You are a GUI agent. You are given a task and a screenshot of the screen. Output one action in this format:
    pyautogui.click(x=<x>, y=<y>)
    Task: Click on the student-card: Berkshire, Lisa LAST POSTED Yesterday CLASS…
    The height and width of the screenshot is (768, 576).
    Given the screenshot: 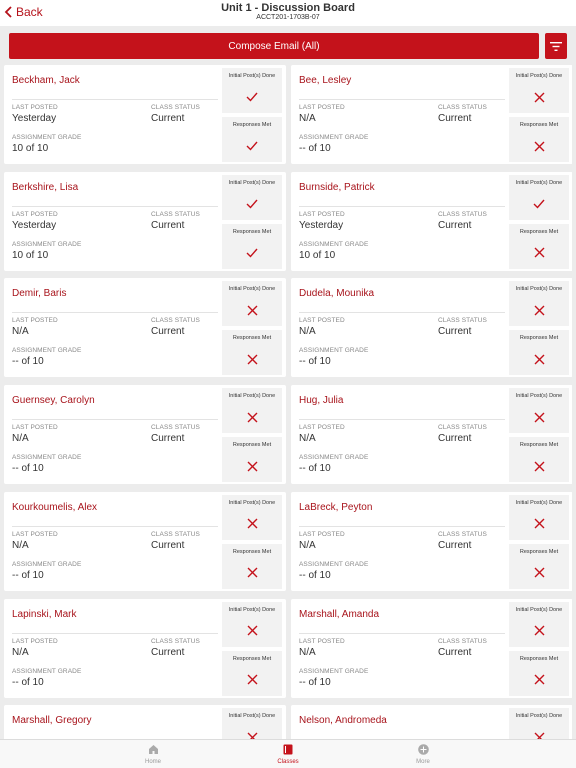 What is the action you would take?
    pyautogui.click(x=145, y=221)
    